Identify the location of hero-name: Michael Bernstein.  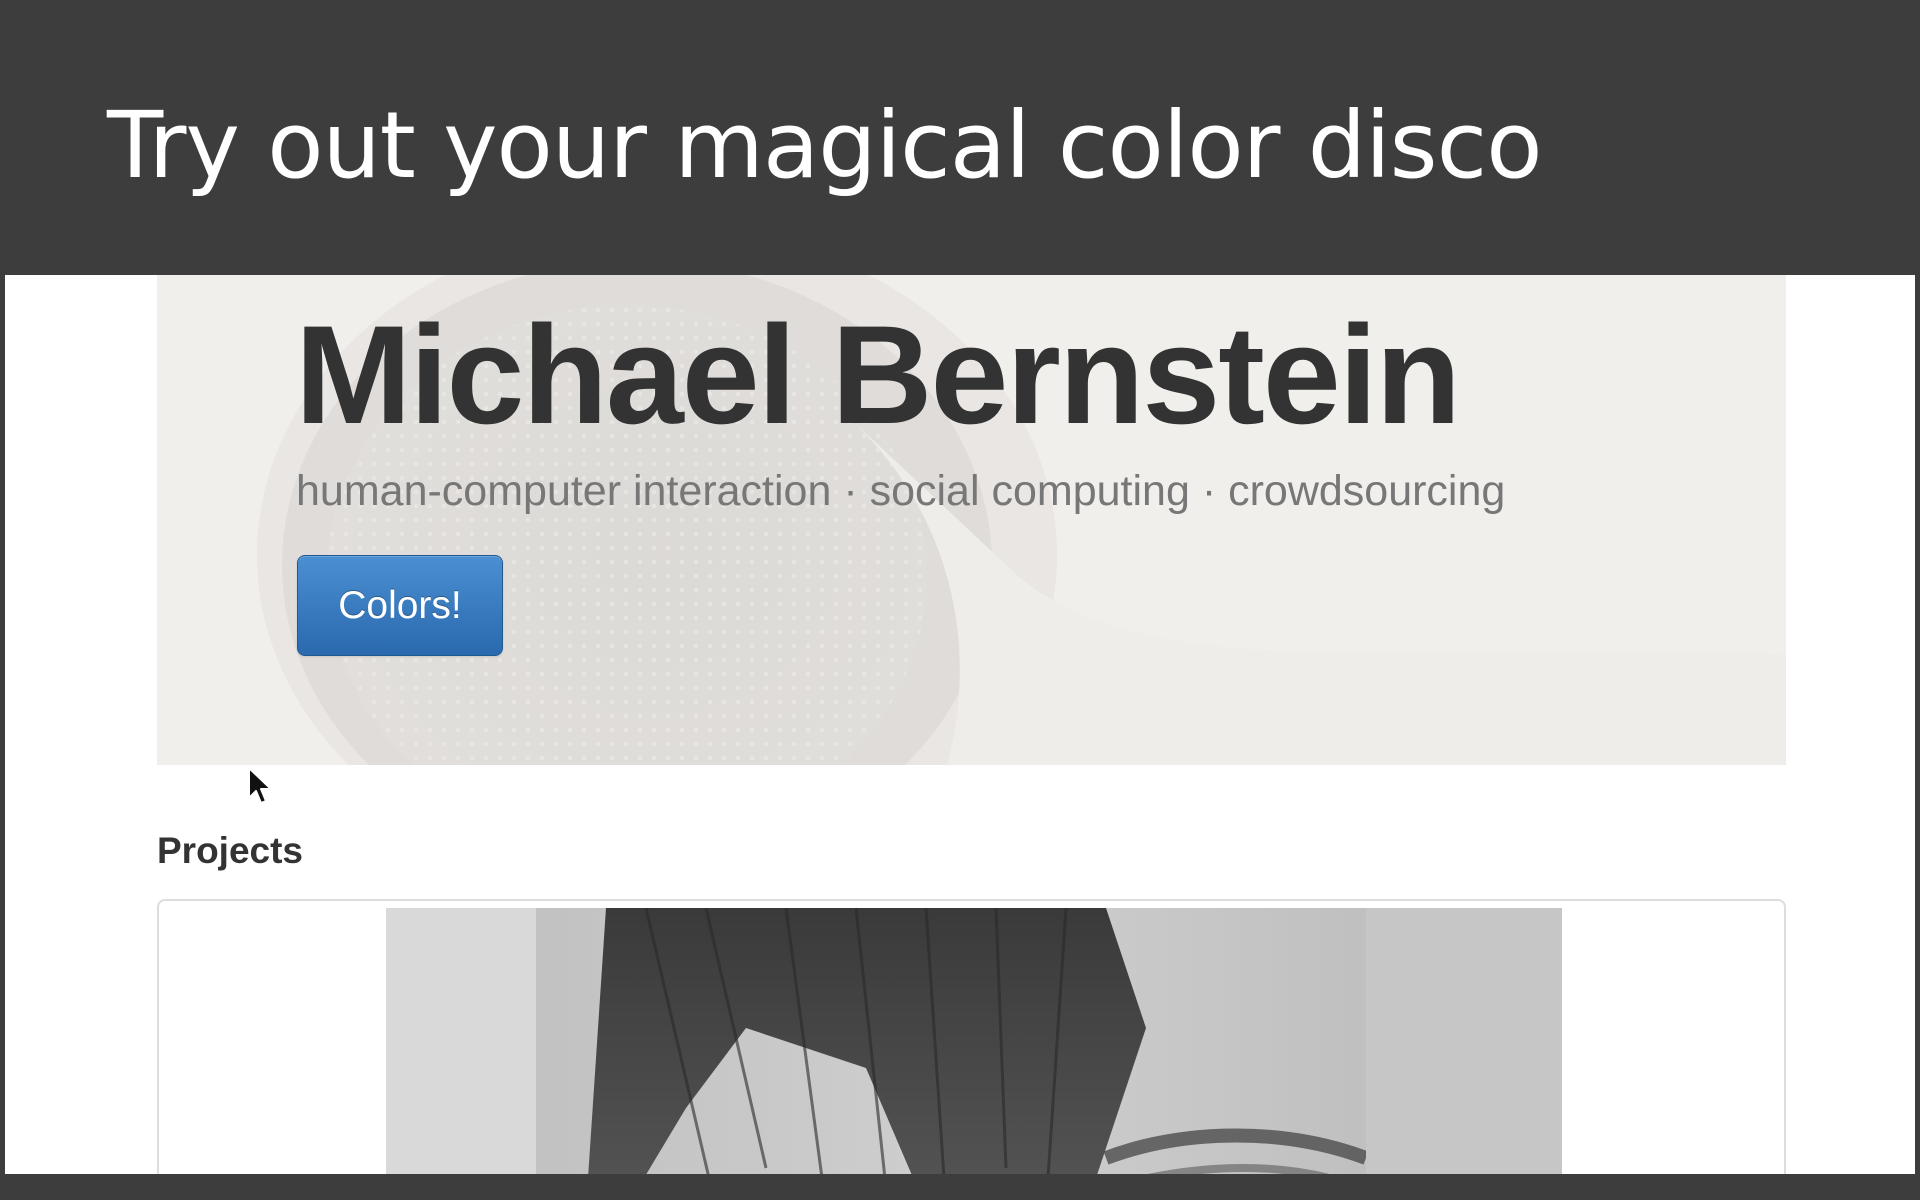
(878, 374).